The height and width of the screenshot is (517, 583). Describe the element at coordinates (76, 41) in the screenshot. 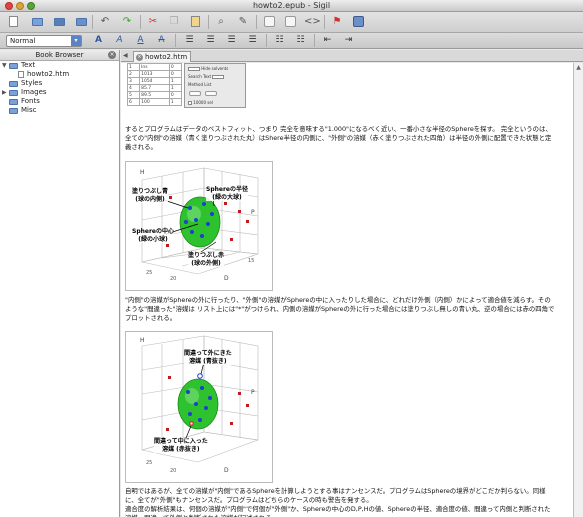

I see `chevron-down-icon: ▾` at that location.